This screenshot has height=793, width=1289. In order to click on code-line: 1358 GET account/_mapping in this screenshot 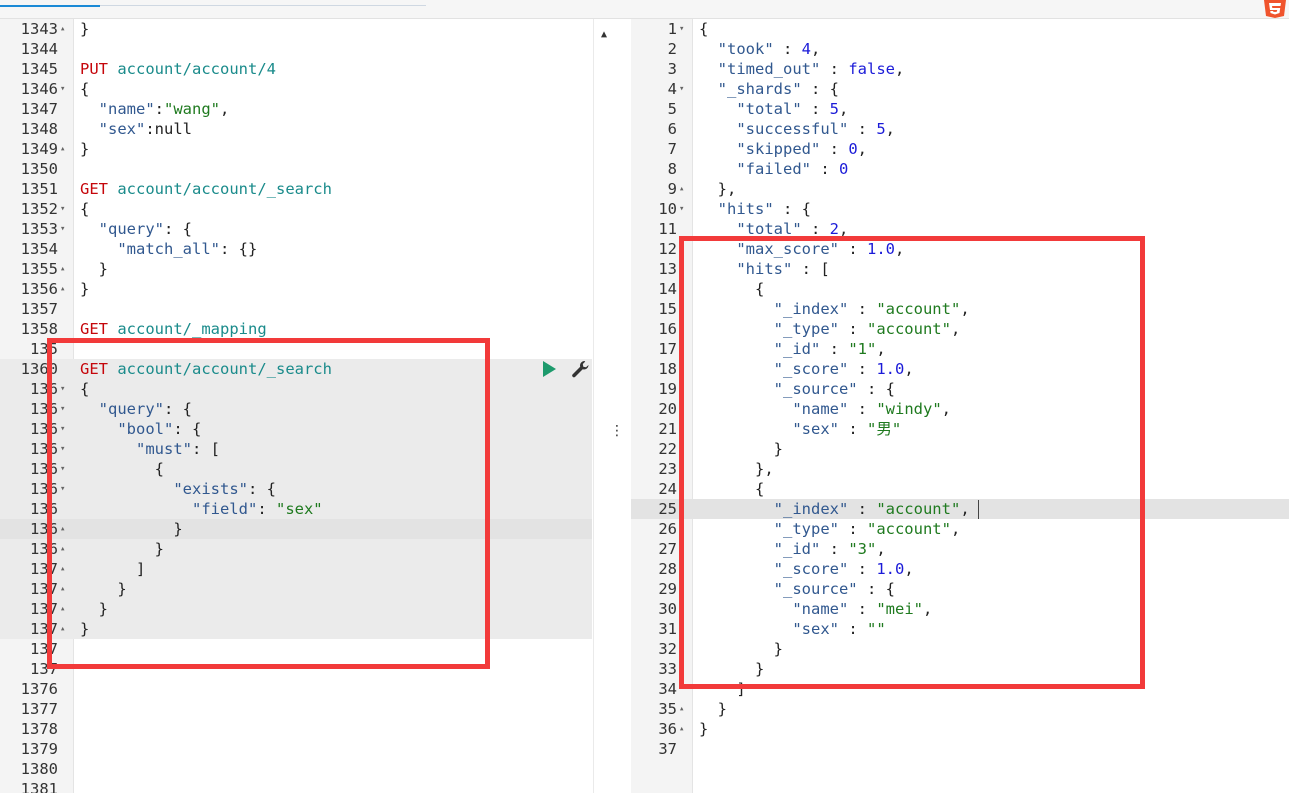, I will do `click(296, 329)`.